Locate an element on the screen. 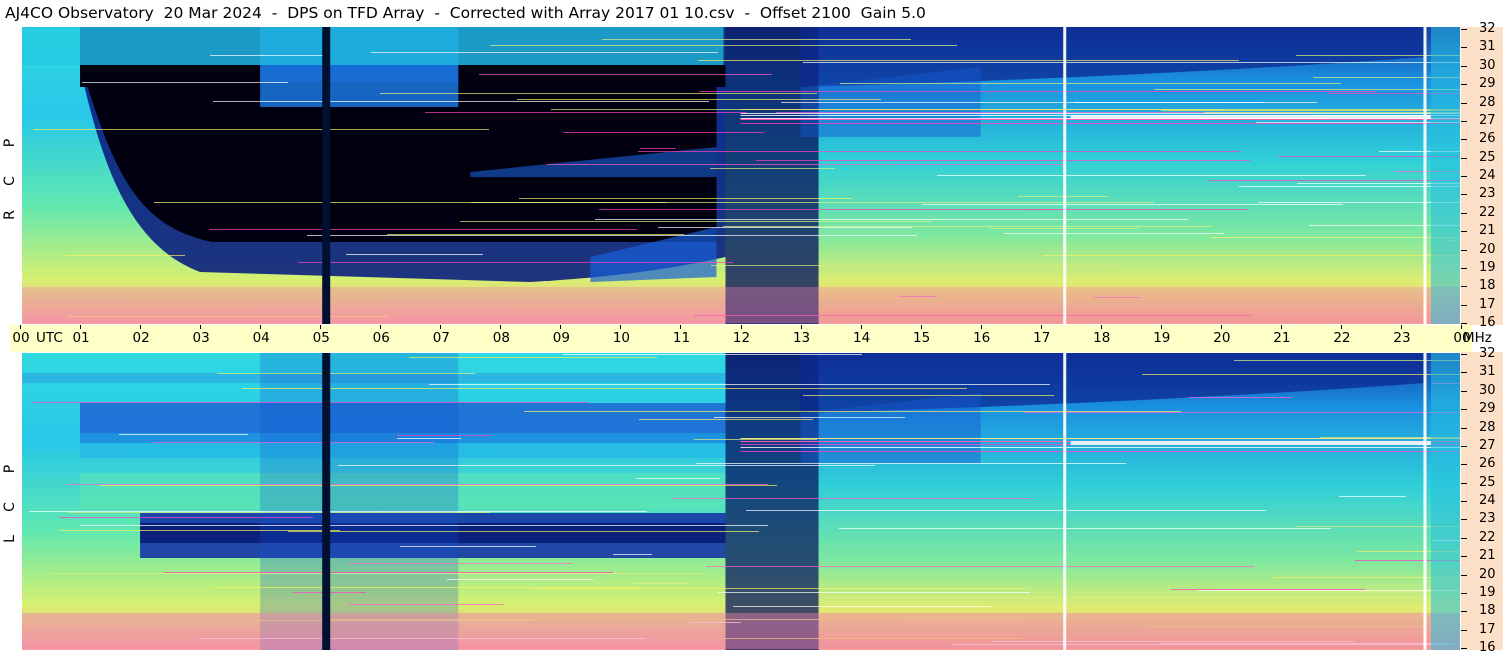 The height and width of the screenshot is (672, 1503). freq-tick-label: 31 is located at coordinates (1487, 47).